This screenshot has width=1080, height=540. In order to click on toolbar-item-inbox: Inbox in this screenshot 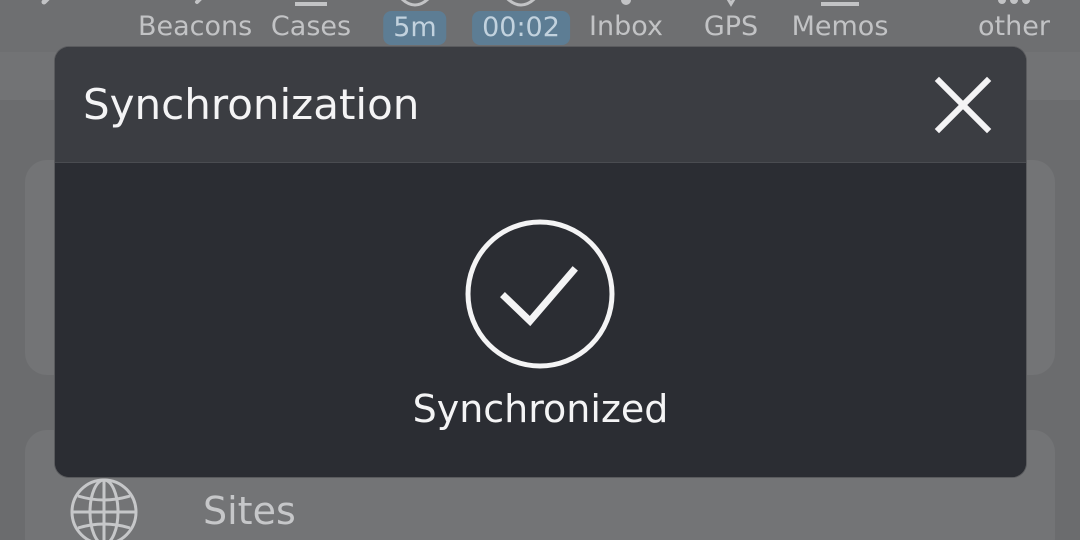, I will do `click(626, 26)`.